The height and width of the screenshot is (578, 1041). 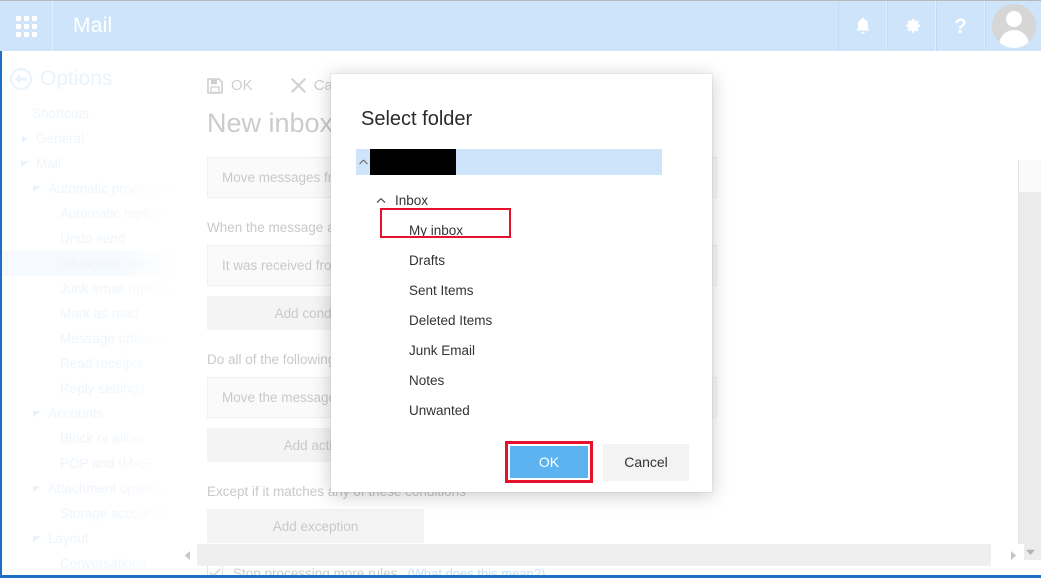 I want to click on folder-item-unwanted: Unwanted, so click(x=521, y=410).